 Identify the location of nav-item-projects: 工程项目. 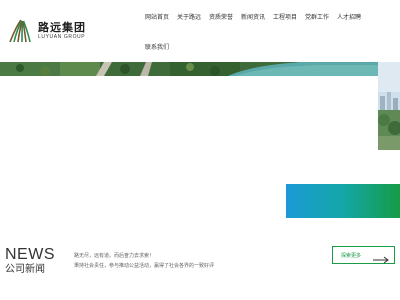
(285, 16).